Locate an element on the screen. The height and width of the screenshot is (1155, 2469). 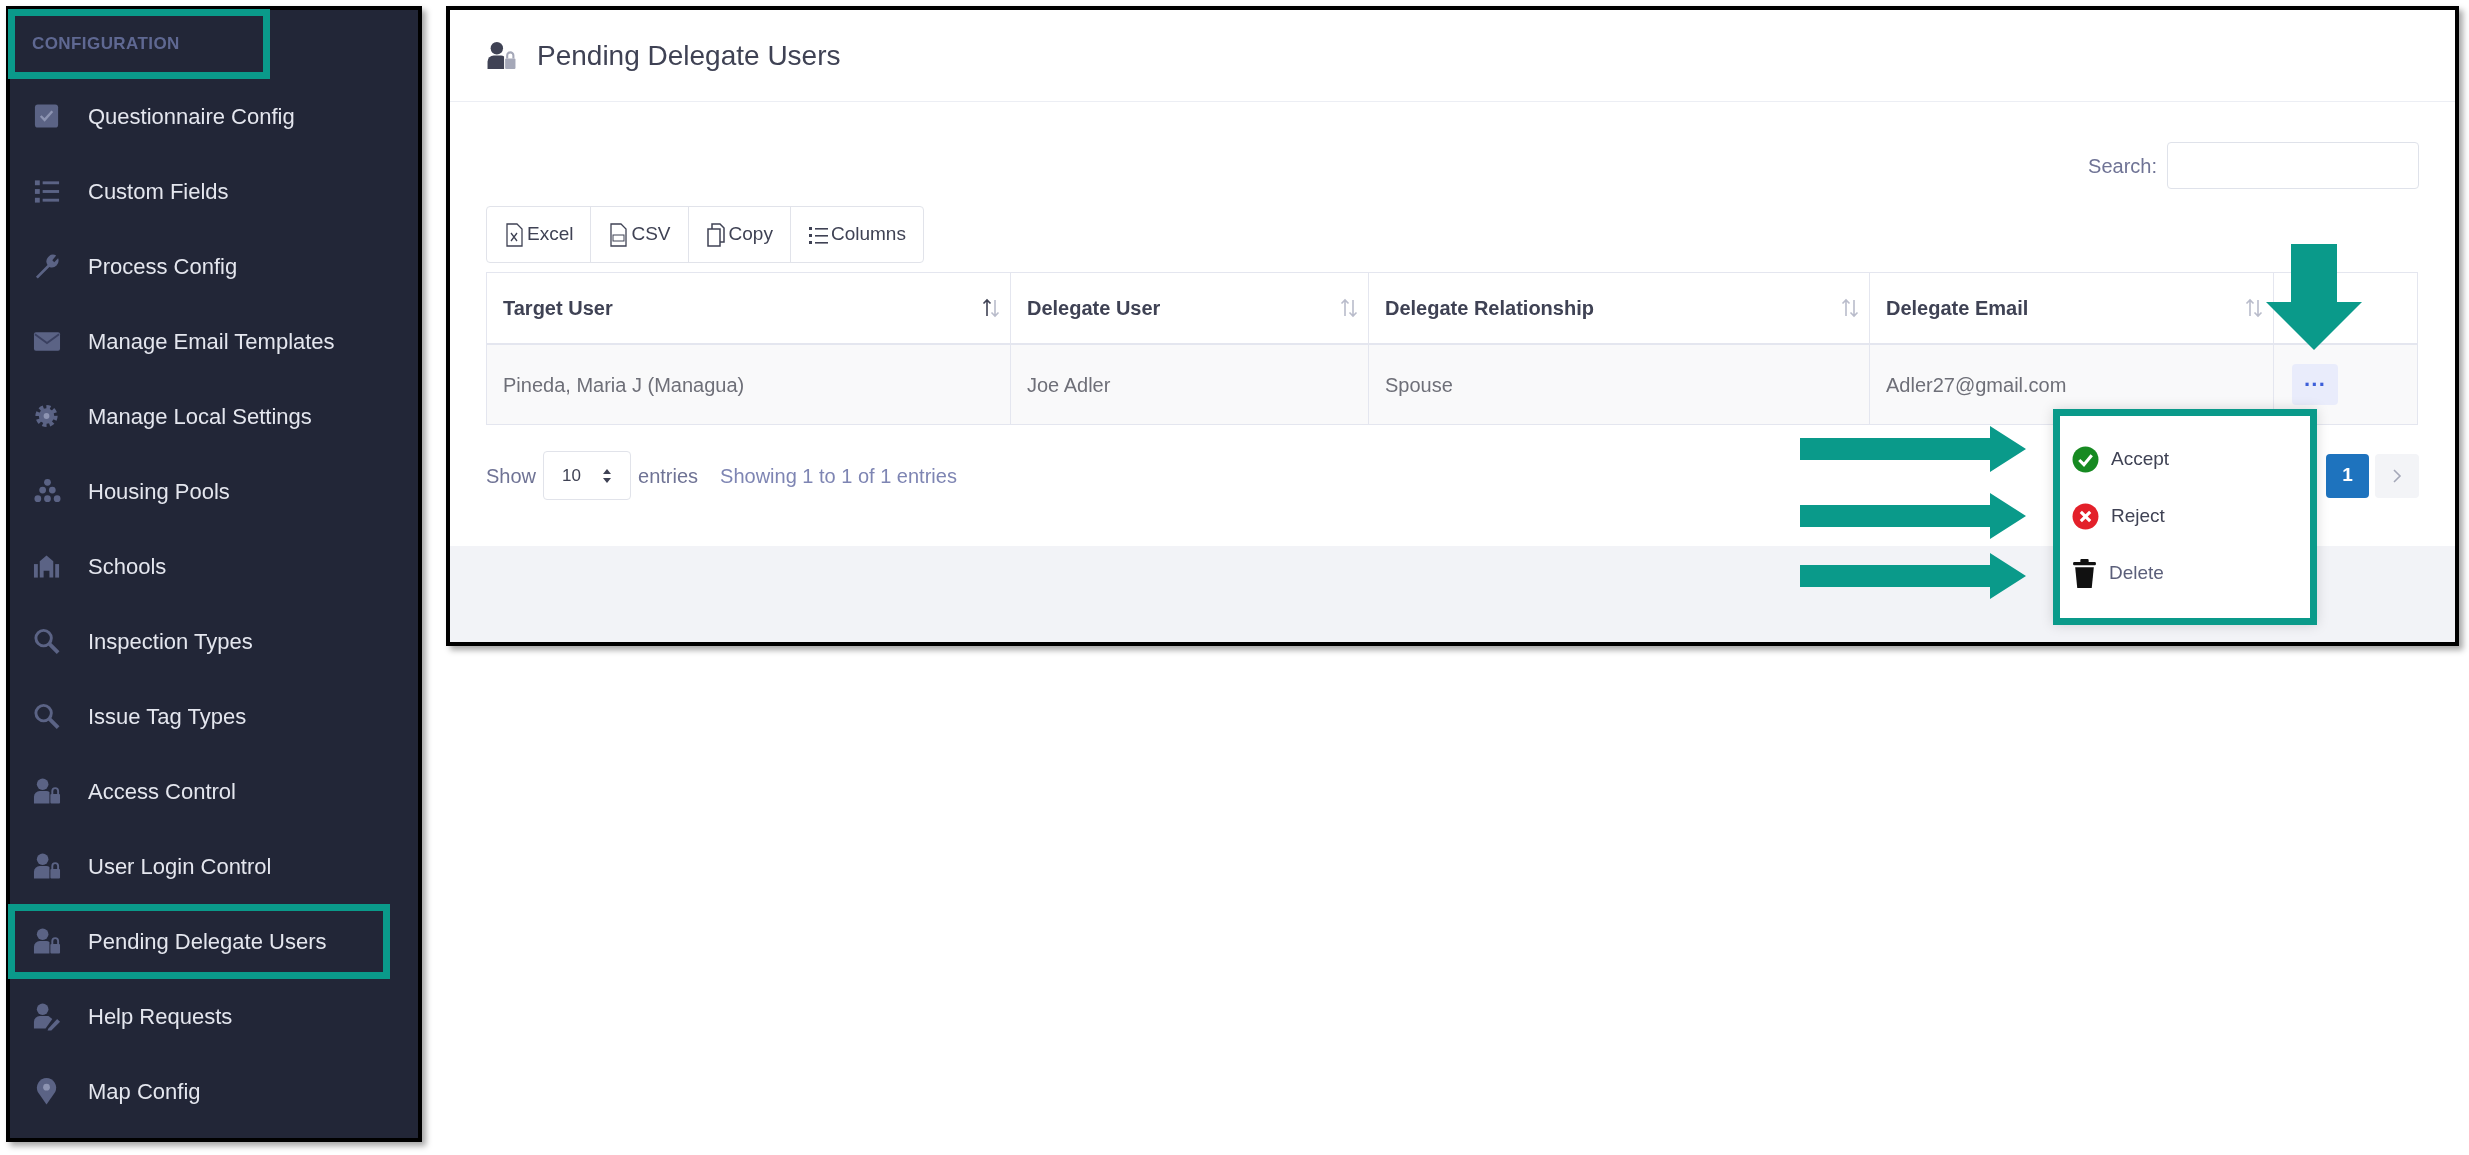
sidebar-item: Custom Fields is located at coordinates (199, 191).